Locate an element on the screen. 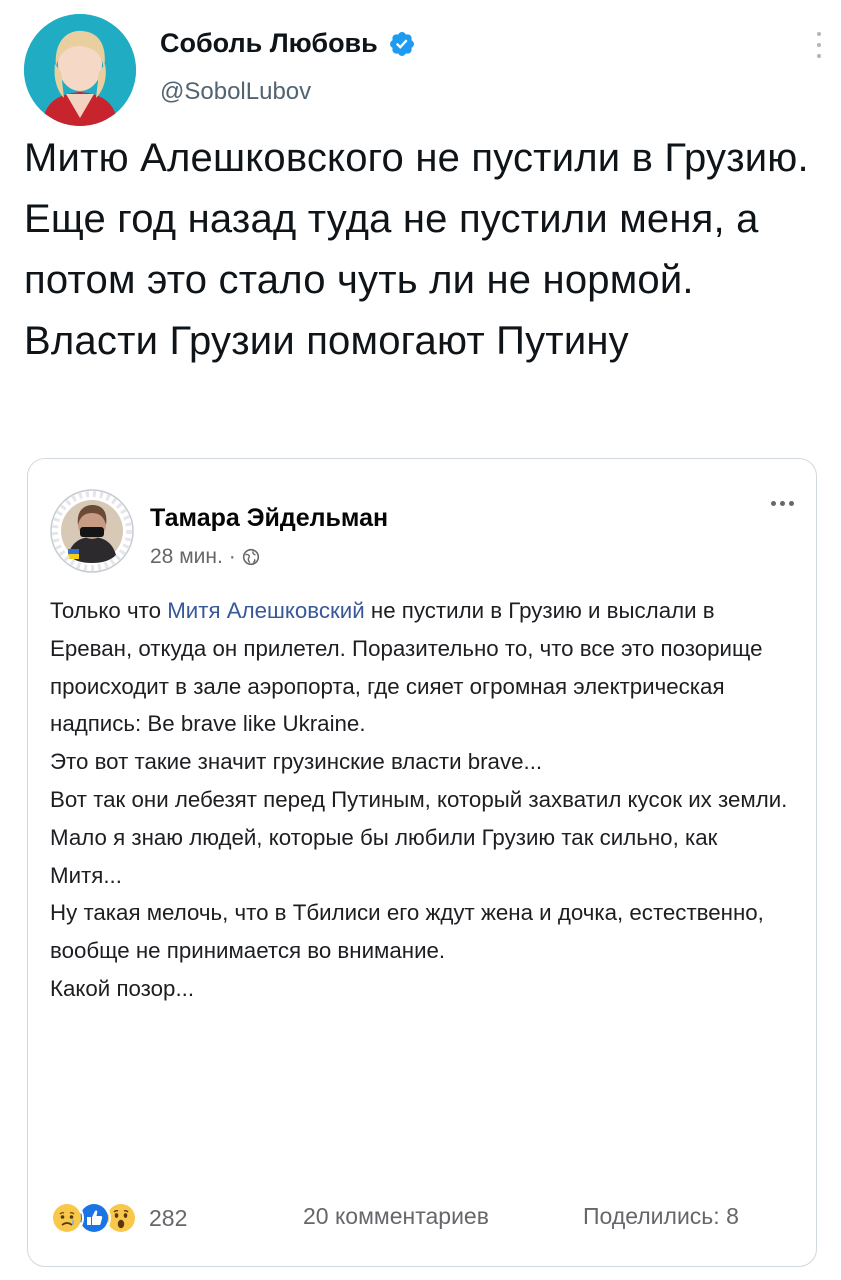  author-name-text: Соболь Любовь is located at coordinates (269, 43).